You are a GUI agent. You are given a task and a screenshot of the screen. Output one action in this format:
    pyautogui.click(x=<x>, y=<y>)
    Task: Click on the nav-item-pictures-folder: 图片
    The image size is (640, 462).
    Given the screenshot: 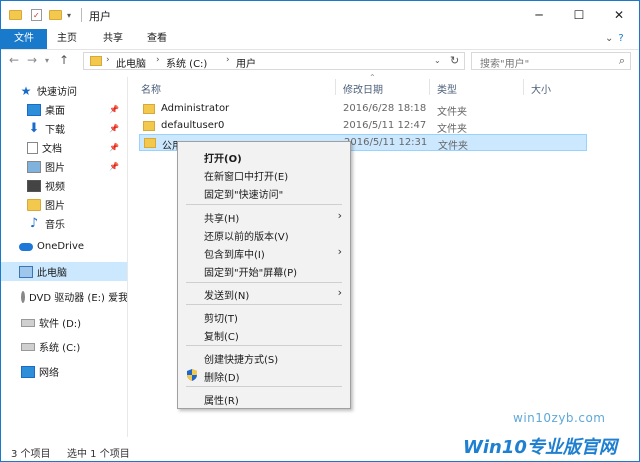 What is the action you would take?
    pyautogui.click(x=64, y=204)
    